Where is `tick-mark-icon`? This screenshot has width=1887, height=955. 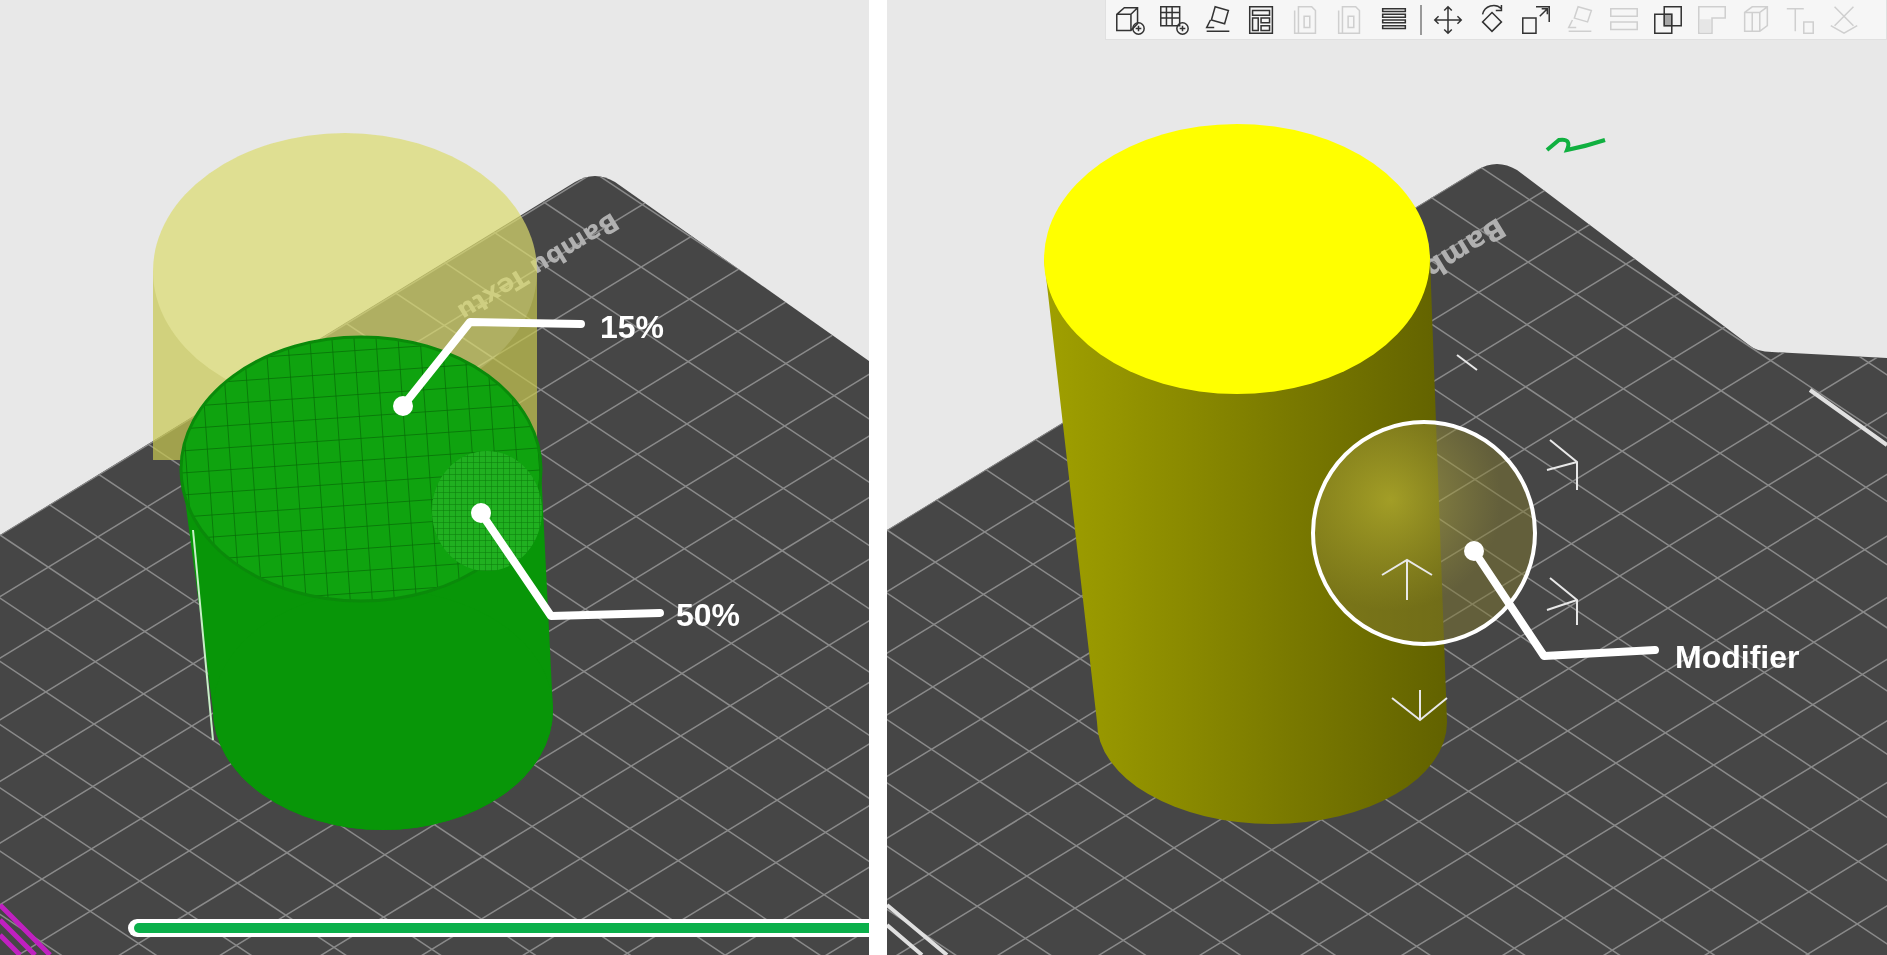 tick-mark-icon is located at coordinates (1467, 362).